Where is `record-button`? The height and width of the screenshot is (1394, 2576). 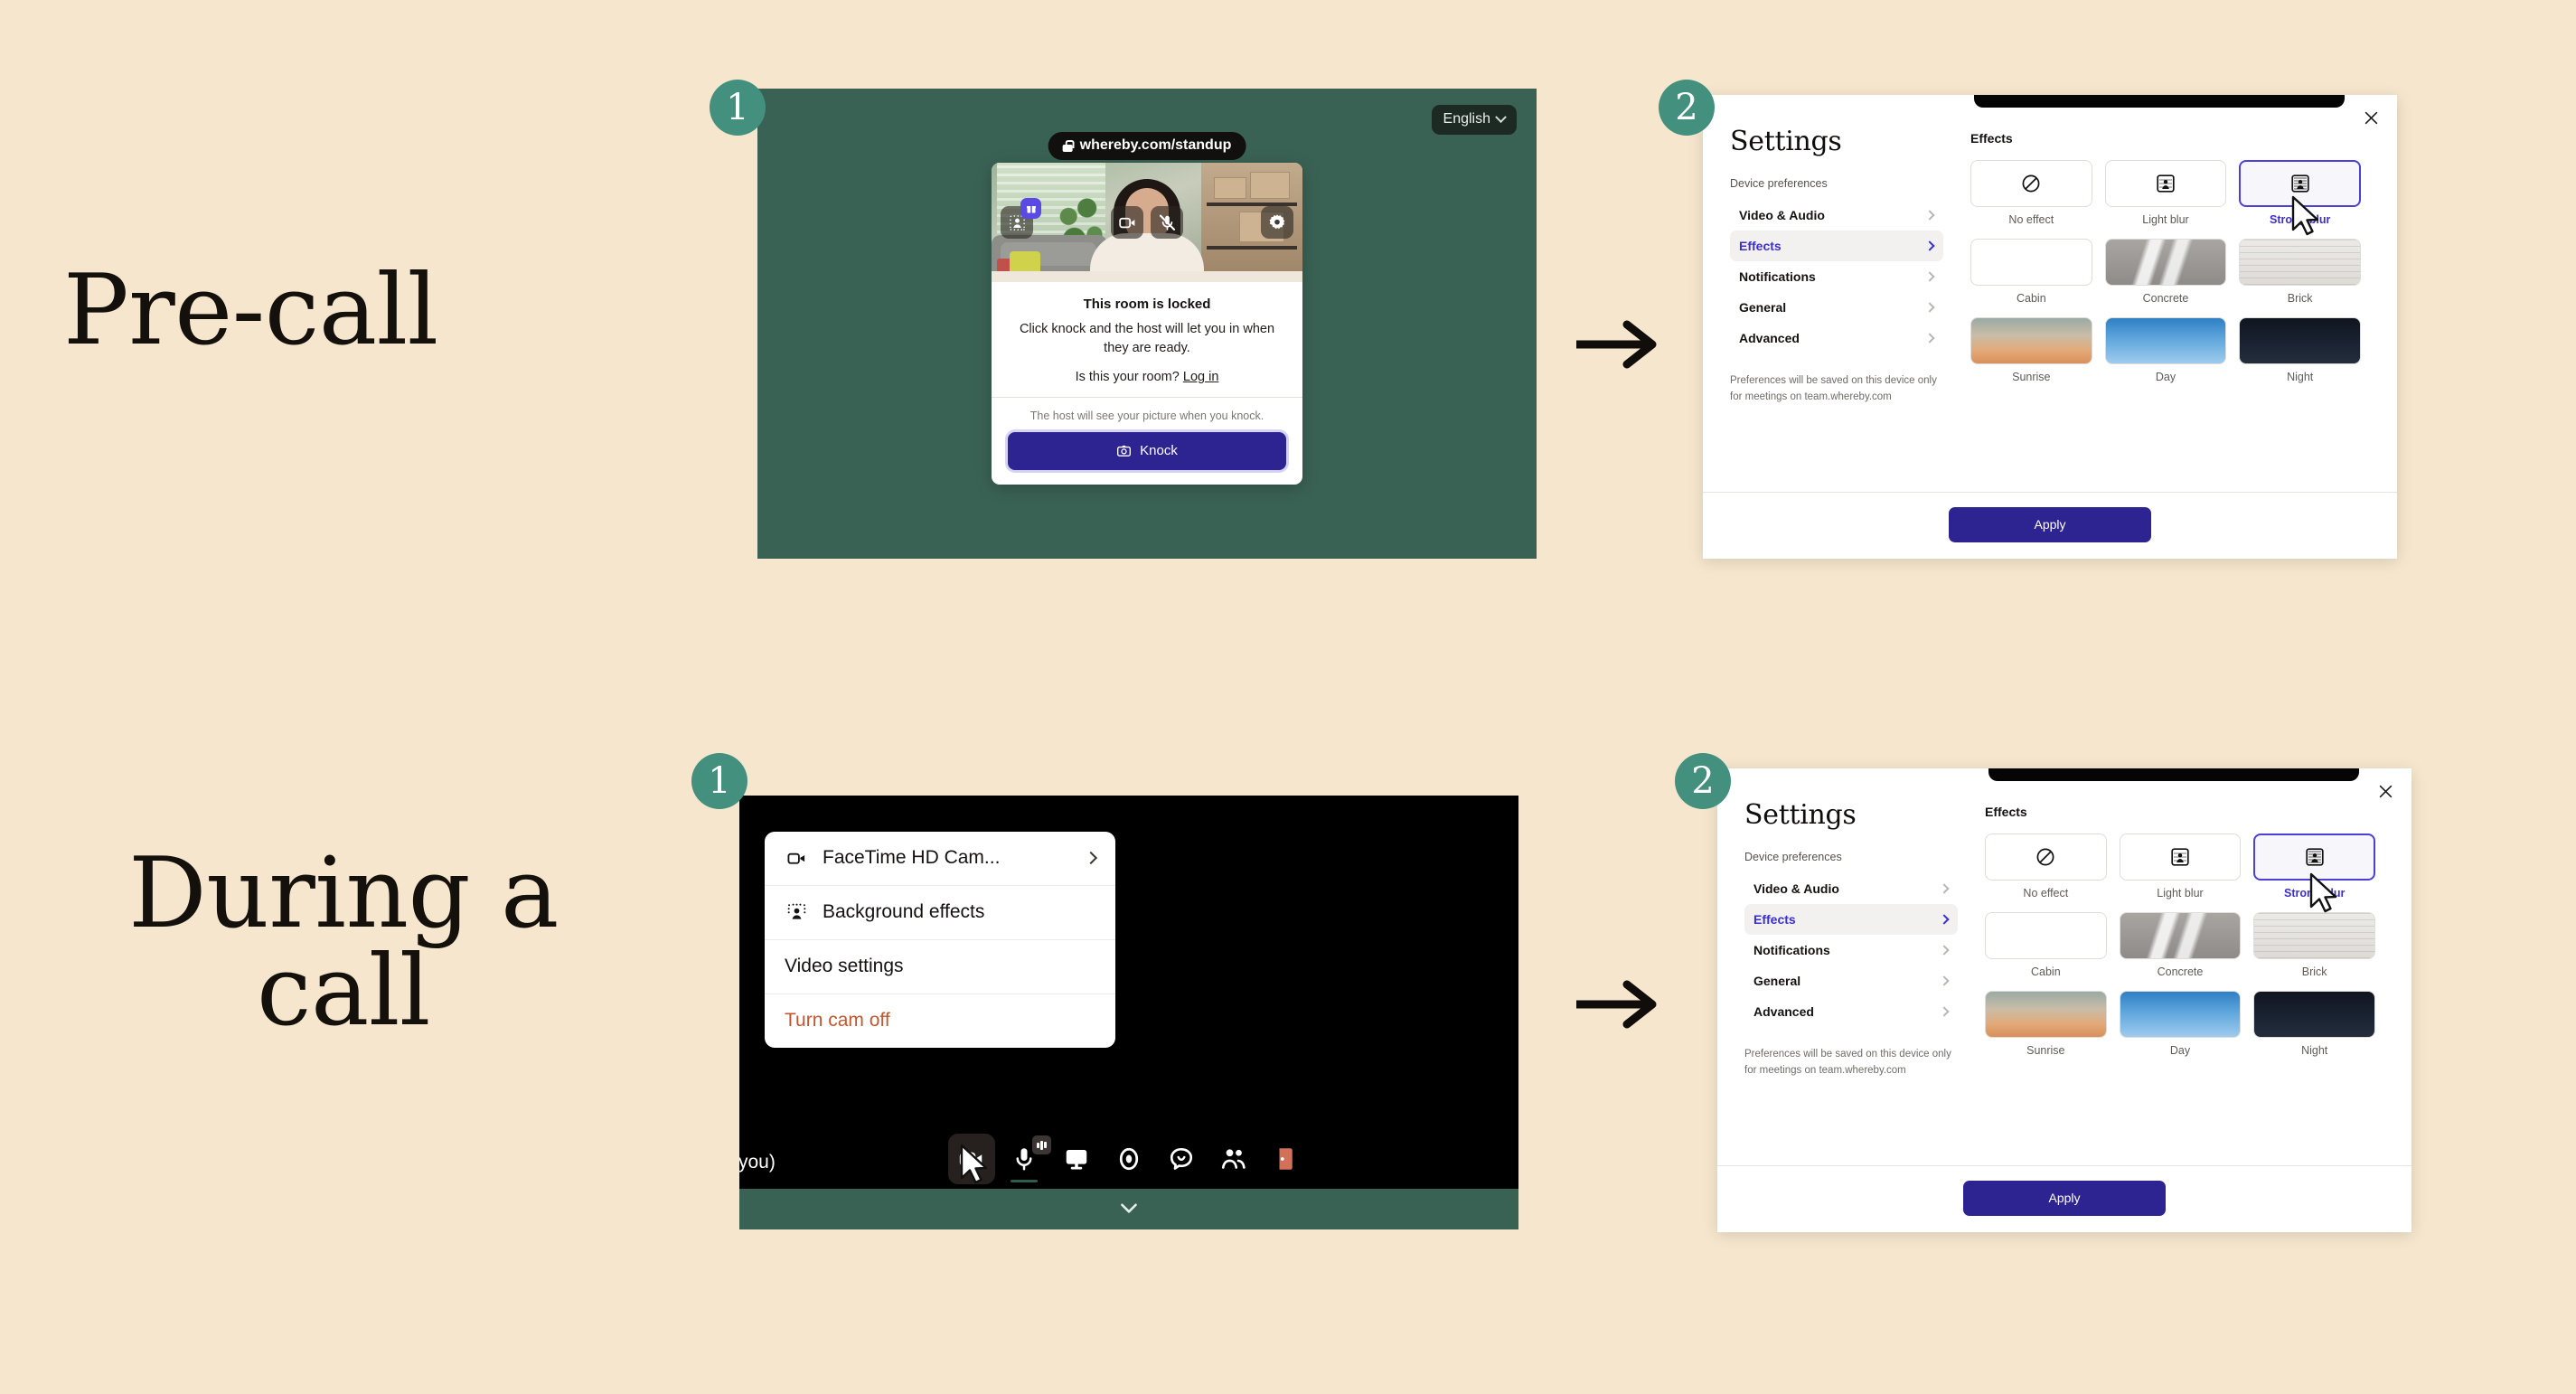 record-button is located at coordinates (1128, 1159).